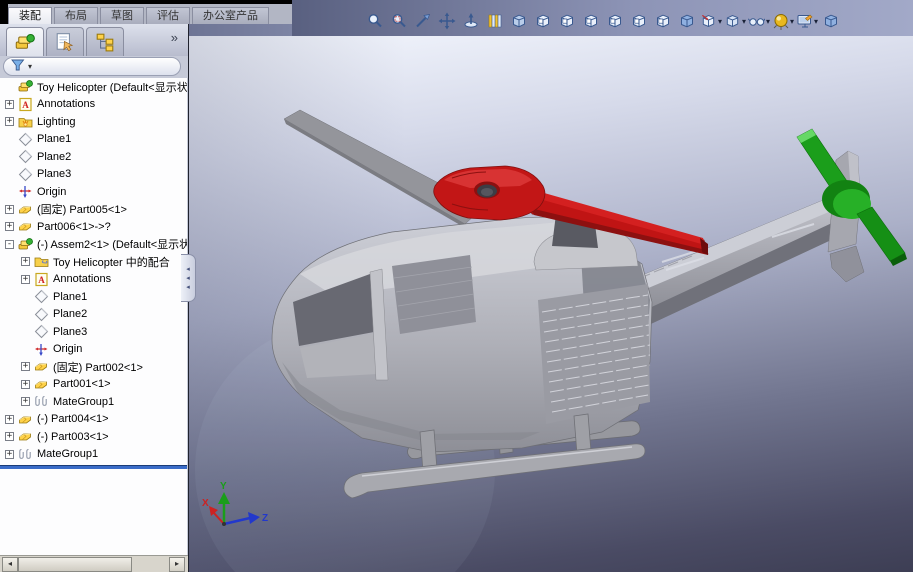  Describe the element at coordinates (615, 21) in the screenshot. I see `view-right-icon` at that location.